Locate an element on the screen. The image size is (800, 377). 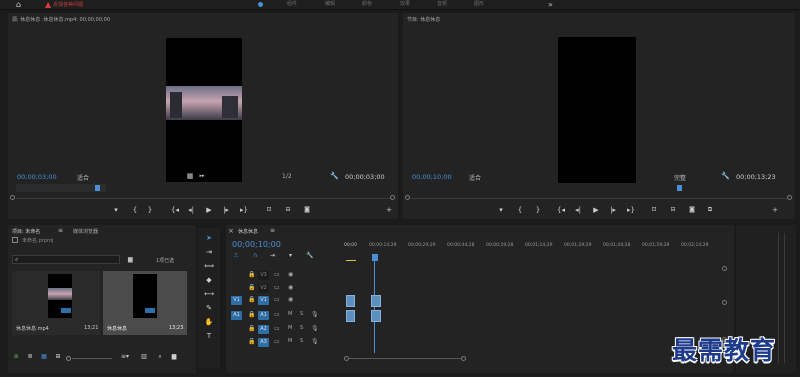
lock-icon: ⊕ is located at coordinates (16, 357).